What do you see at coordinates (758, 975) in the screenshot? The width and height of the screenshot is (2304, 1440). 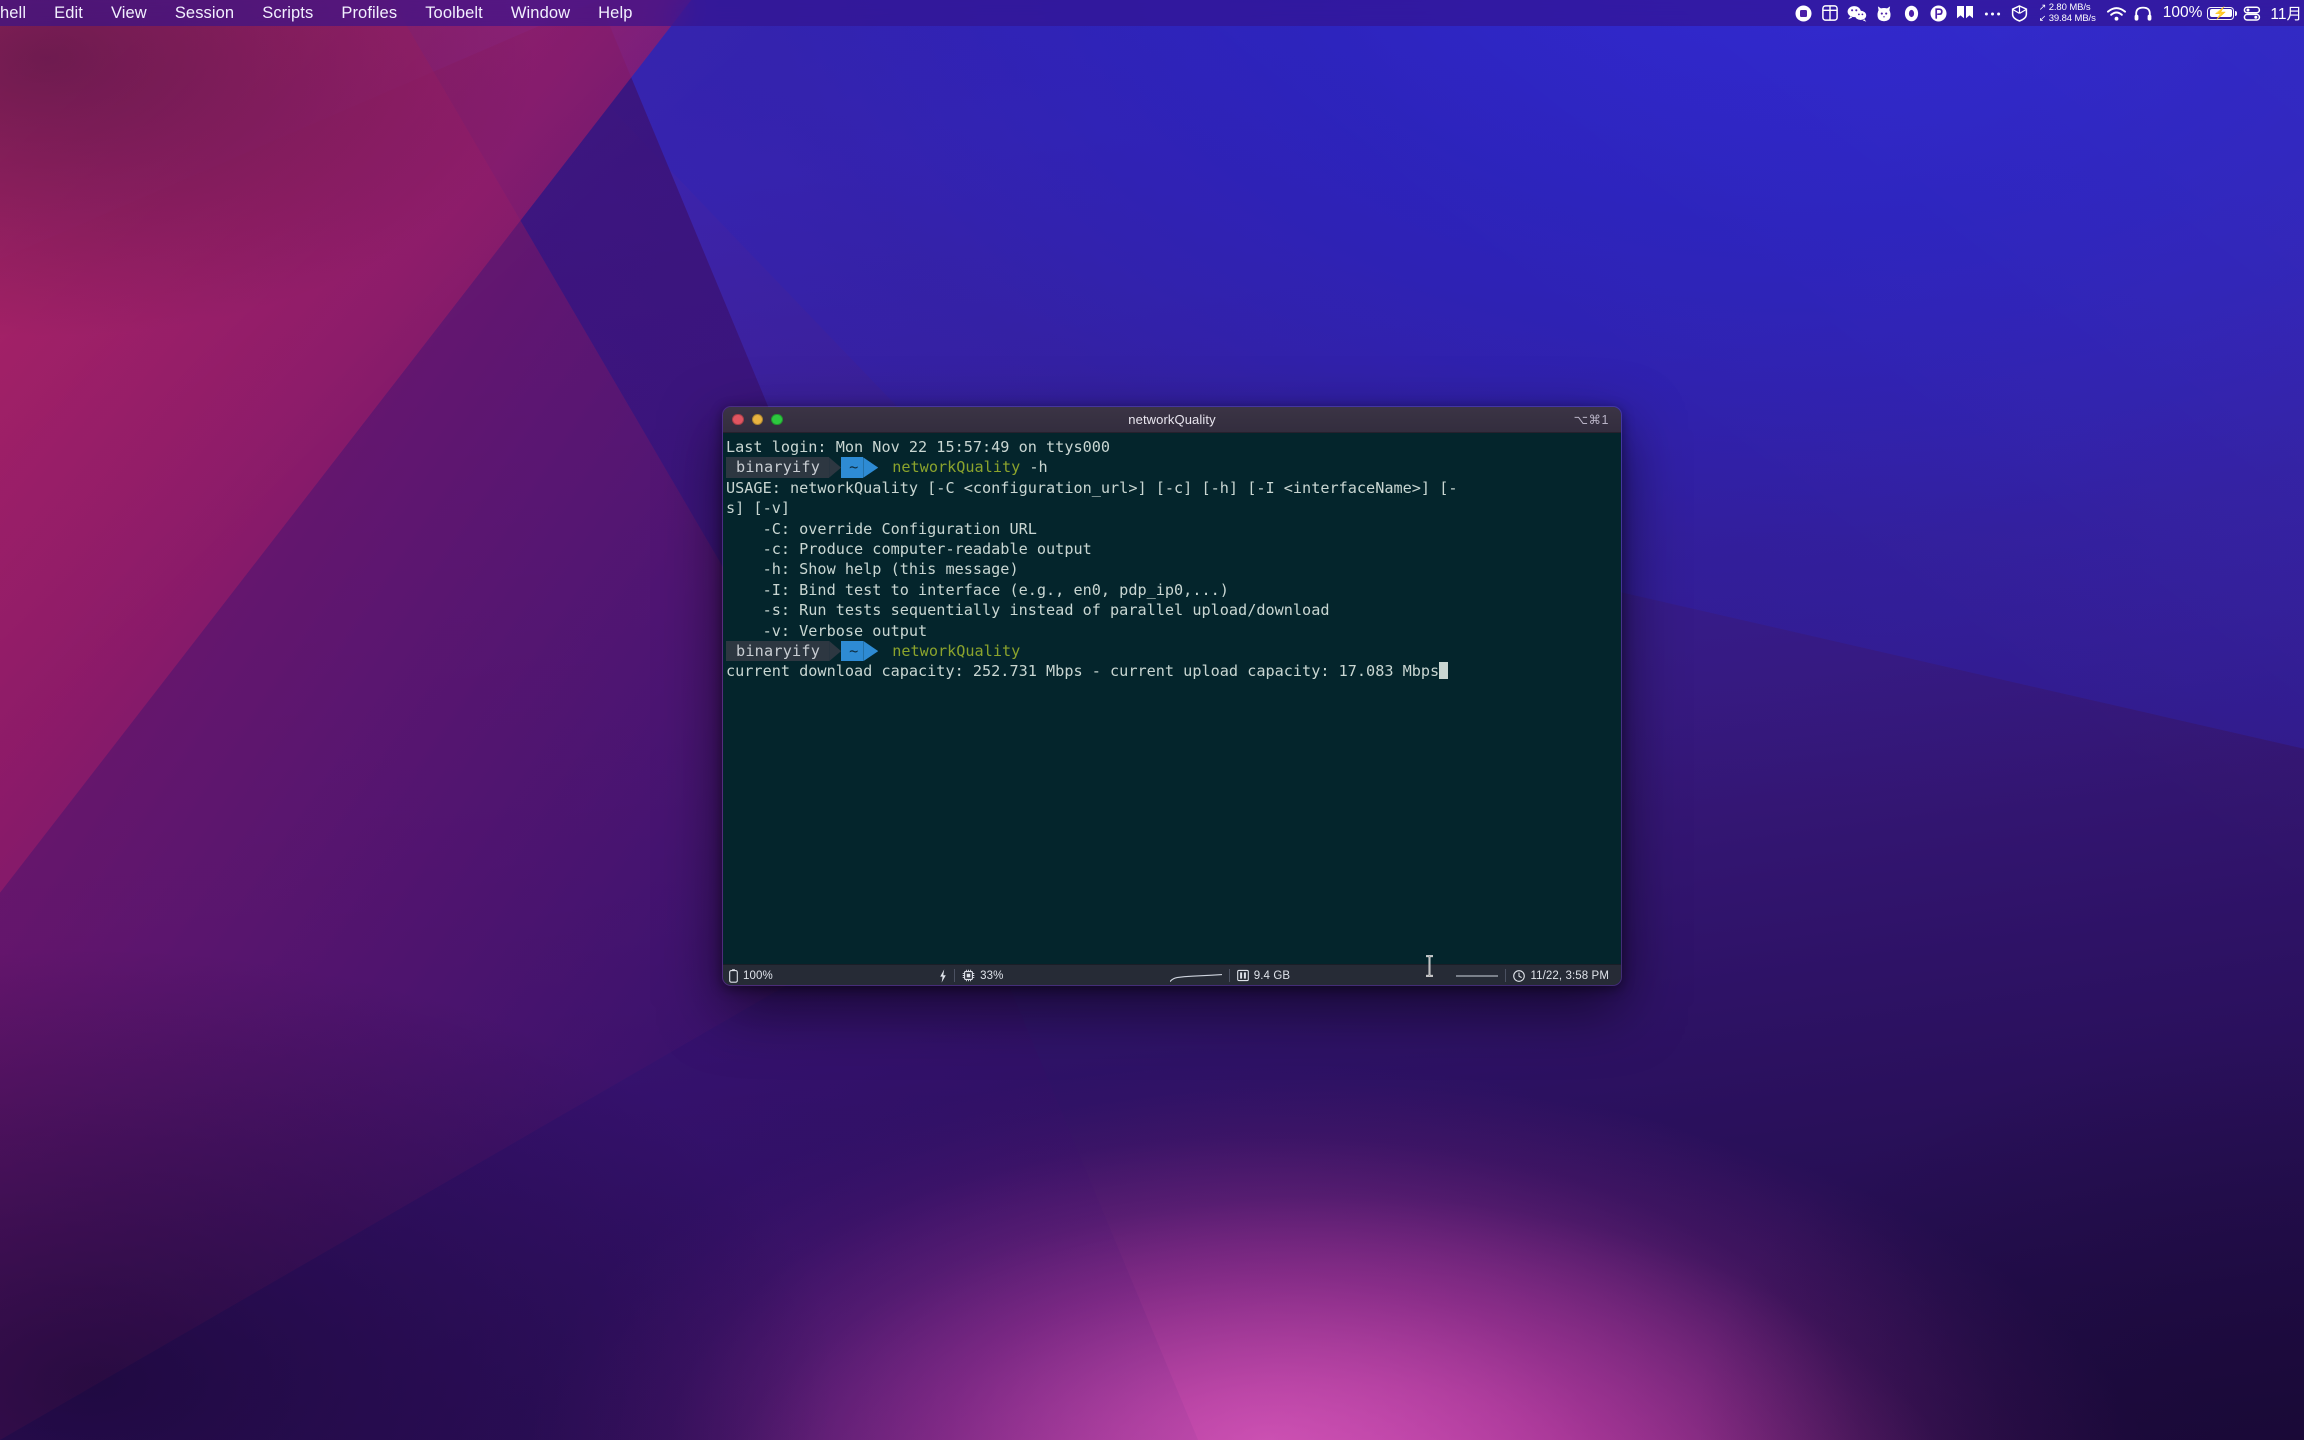 I see `status-battery-percent: 100%` at bounding box center [758, 975].